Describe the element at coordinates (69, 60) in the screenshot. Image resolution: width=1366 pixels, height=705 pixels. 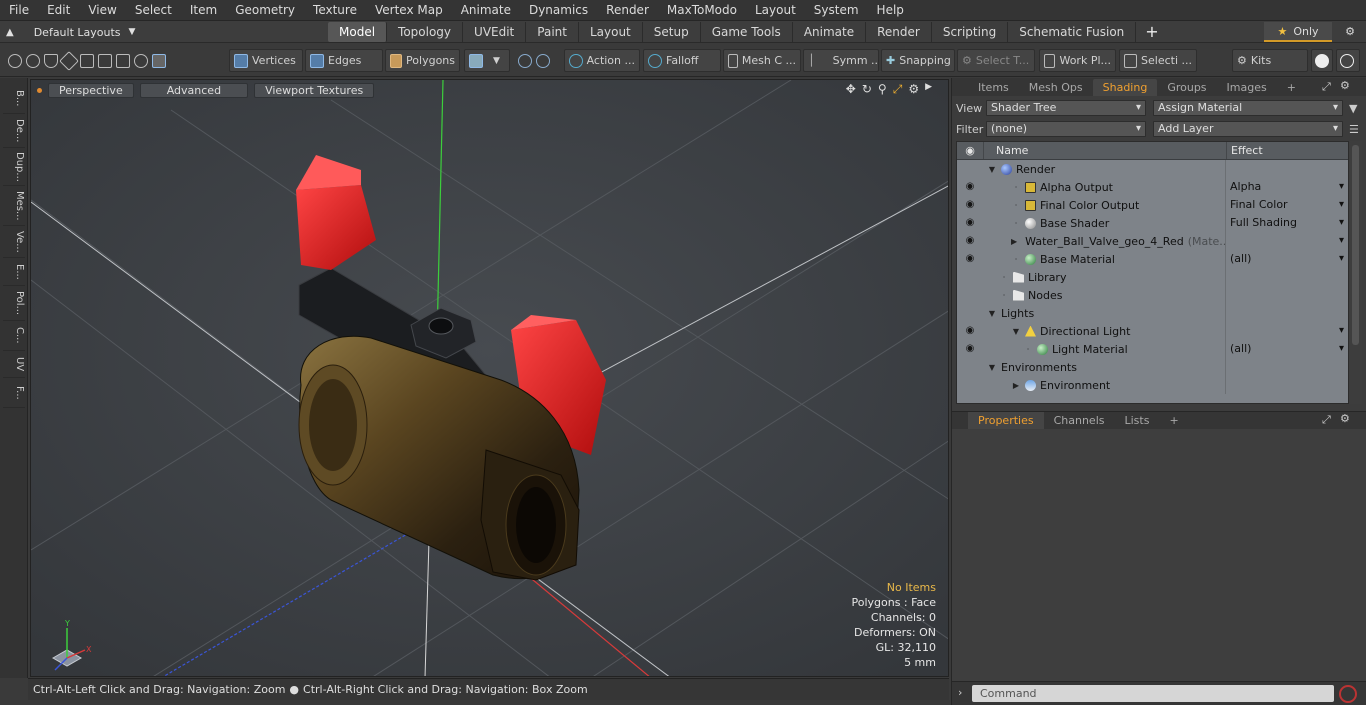
I see `brush-icon` at that location.